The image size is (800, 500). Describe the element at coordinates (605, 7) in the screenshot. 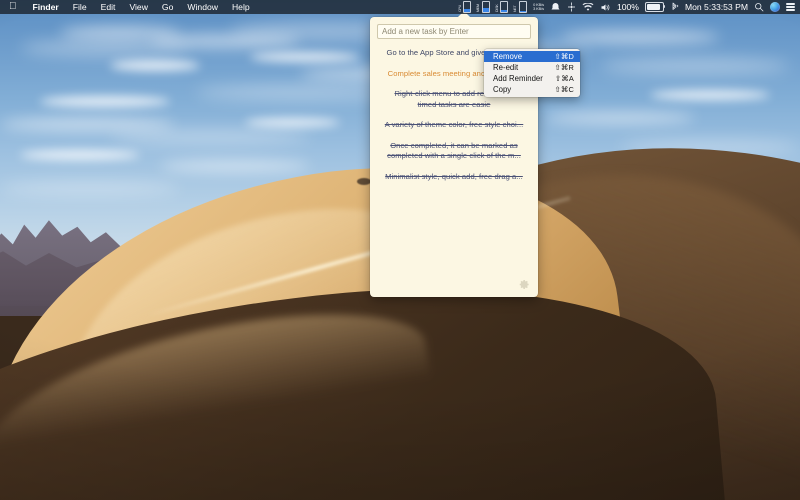

I see `volume-icon` at that location.